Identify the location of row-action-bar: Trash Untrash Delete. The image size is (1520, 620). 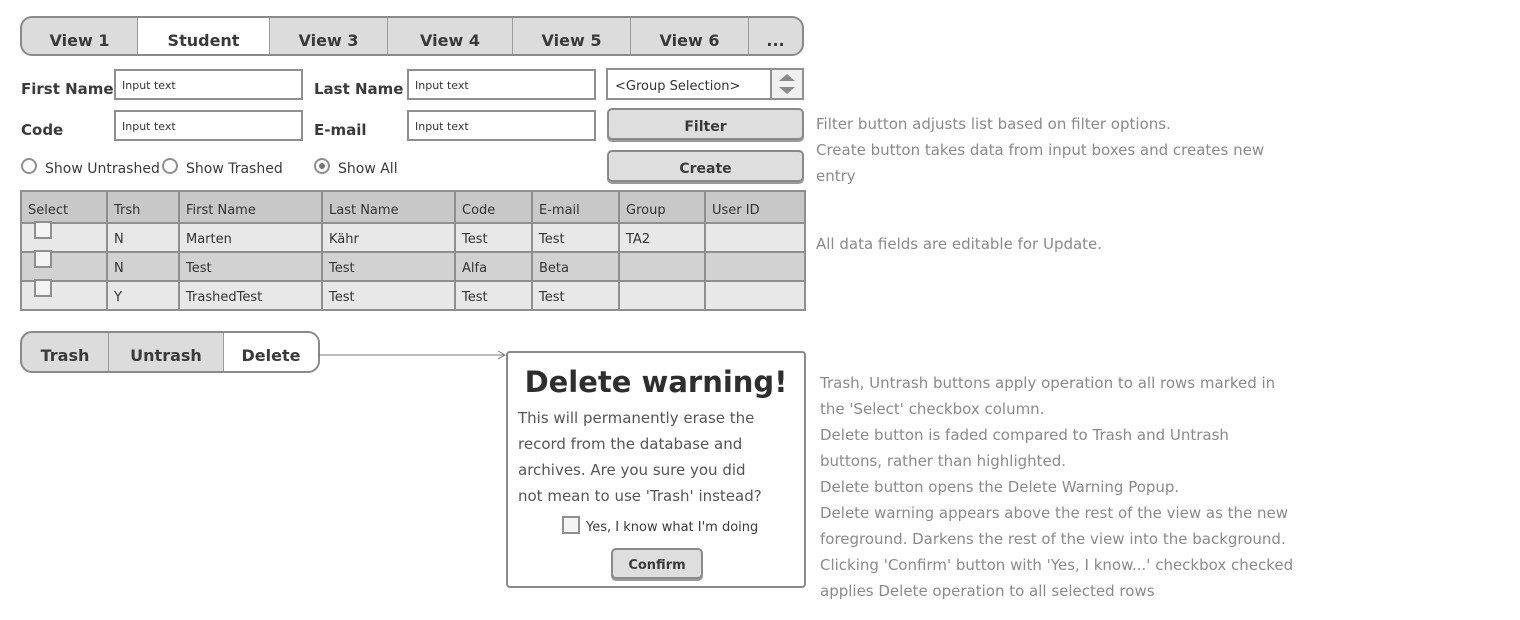
(170, 352).